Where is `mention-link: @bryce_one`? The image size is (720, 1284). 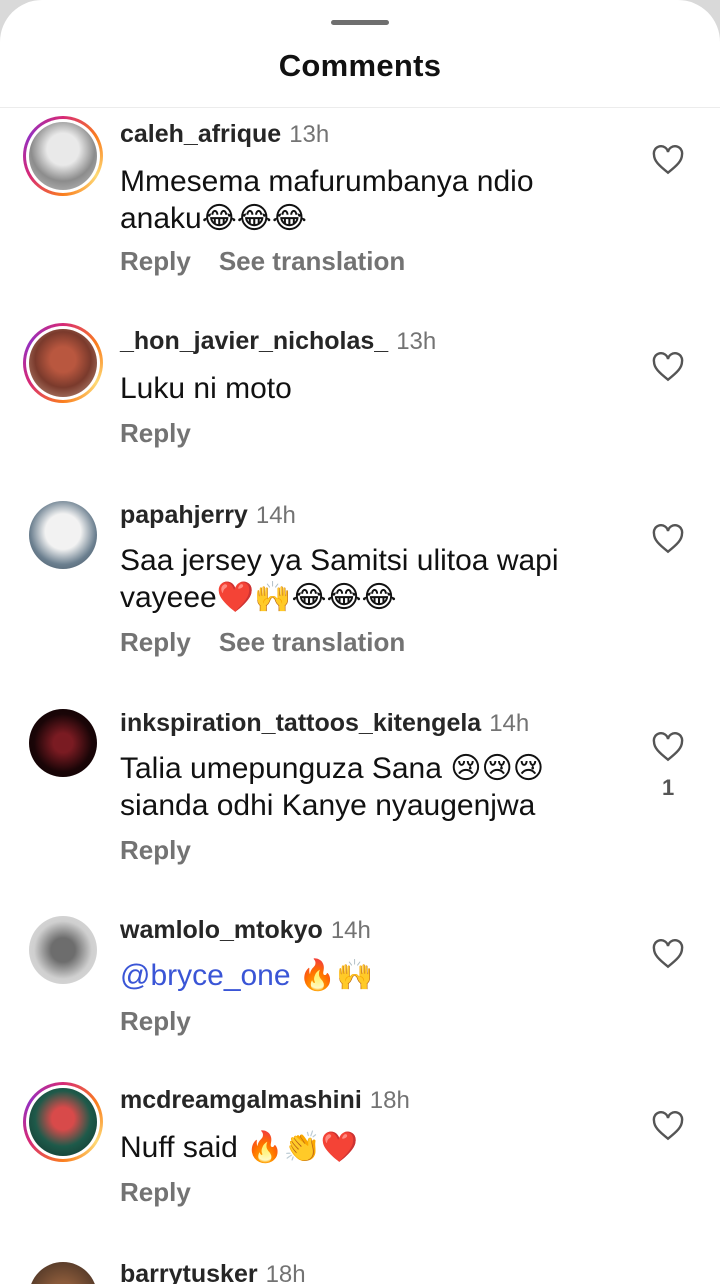 mention-link: @bryce_one is located at coordinates (205, 975).